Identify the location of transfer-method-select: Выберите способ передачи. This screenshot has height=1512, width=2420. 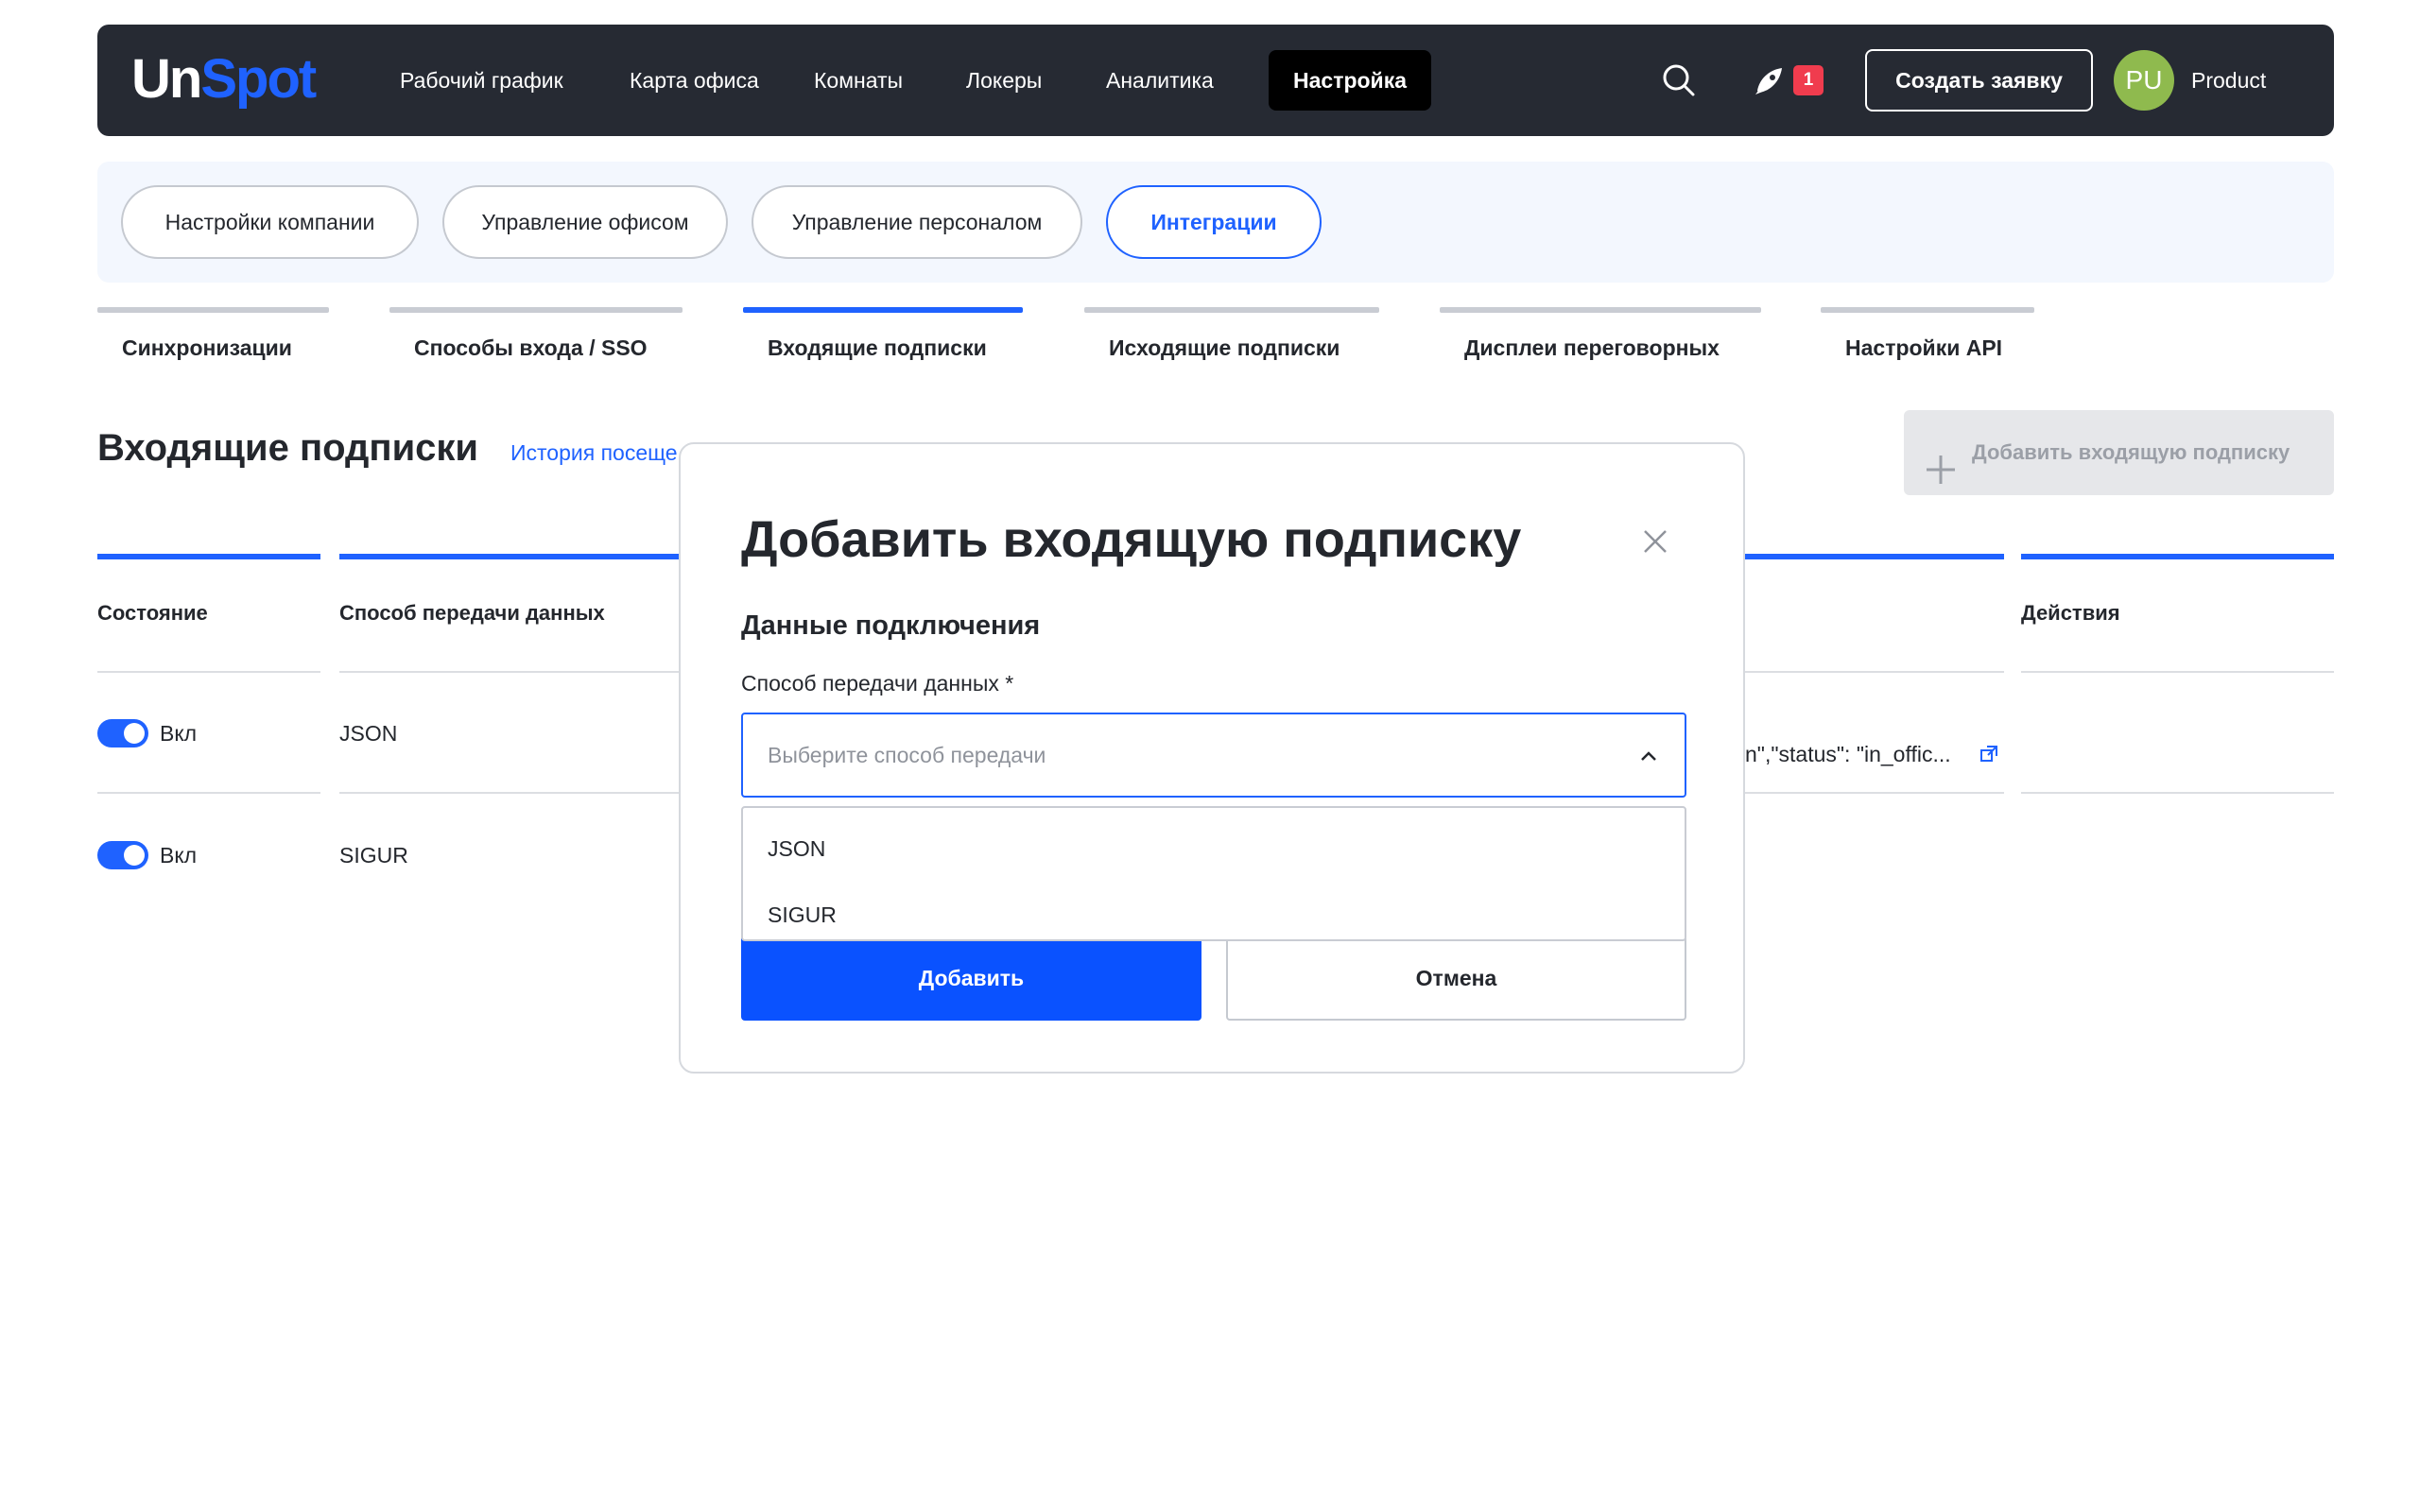
(1213, 755).